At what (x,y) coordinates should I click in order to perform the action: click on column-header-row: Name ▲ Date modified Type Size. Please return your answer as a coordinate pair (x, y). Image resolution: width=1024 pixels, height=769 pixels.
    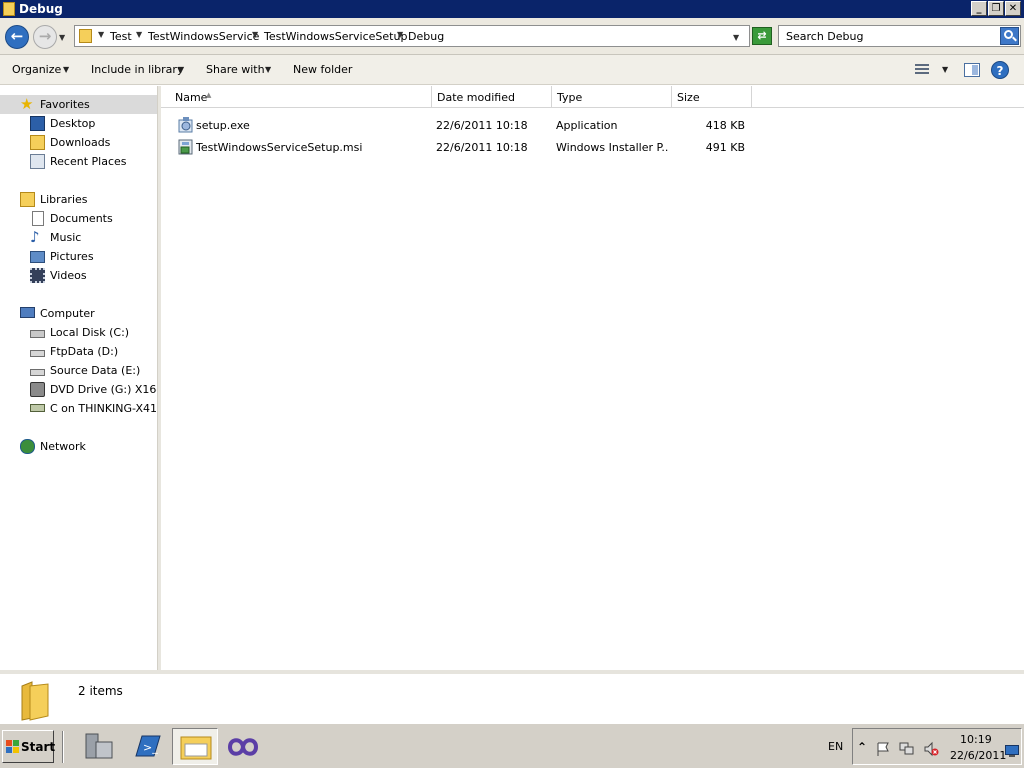
    Looking at the image, I should click on (592, 97).